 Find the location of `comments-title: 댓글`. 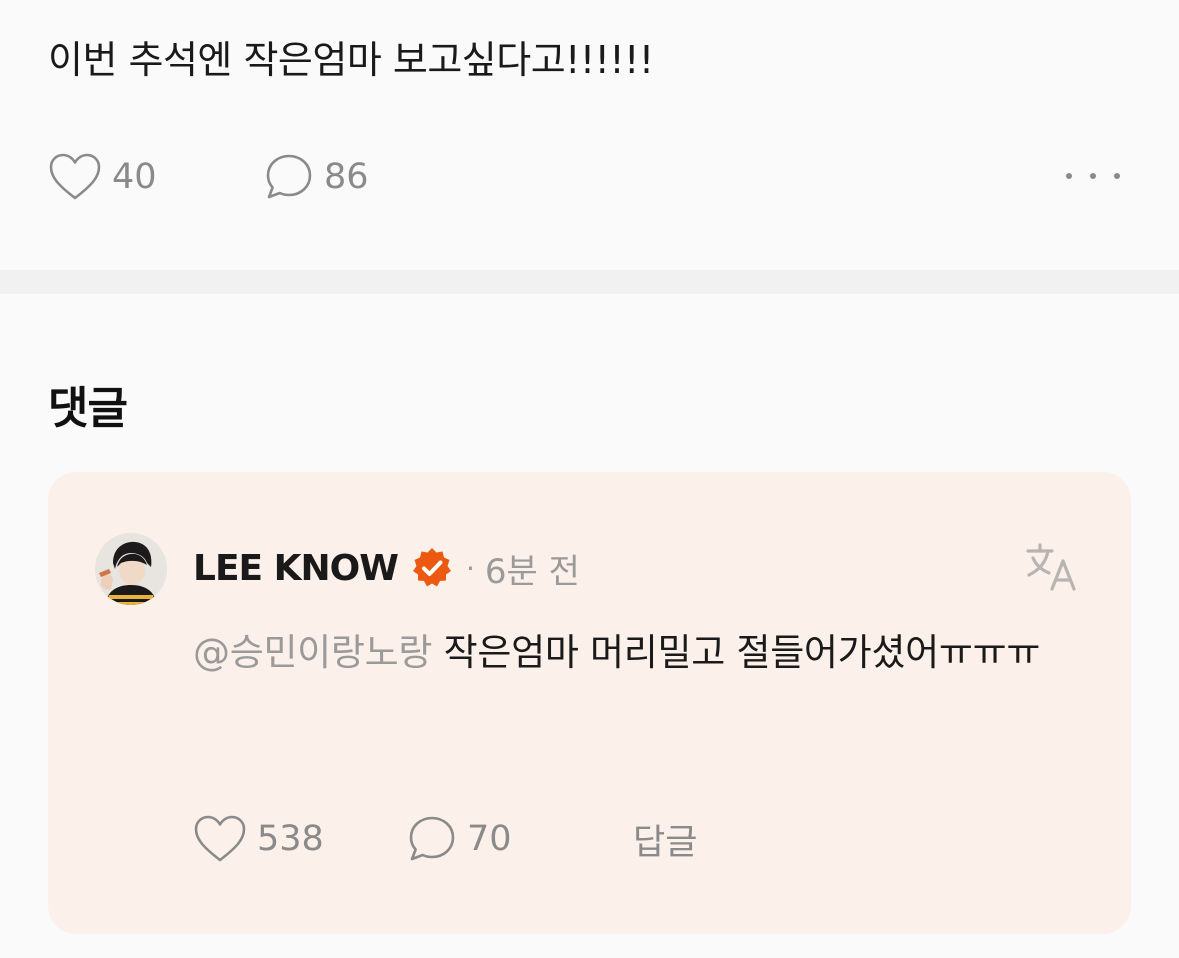

comments-title: 댓글 is located at coordinates (88, 408).